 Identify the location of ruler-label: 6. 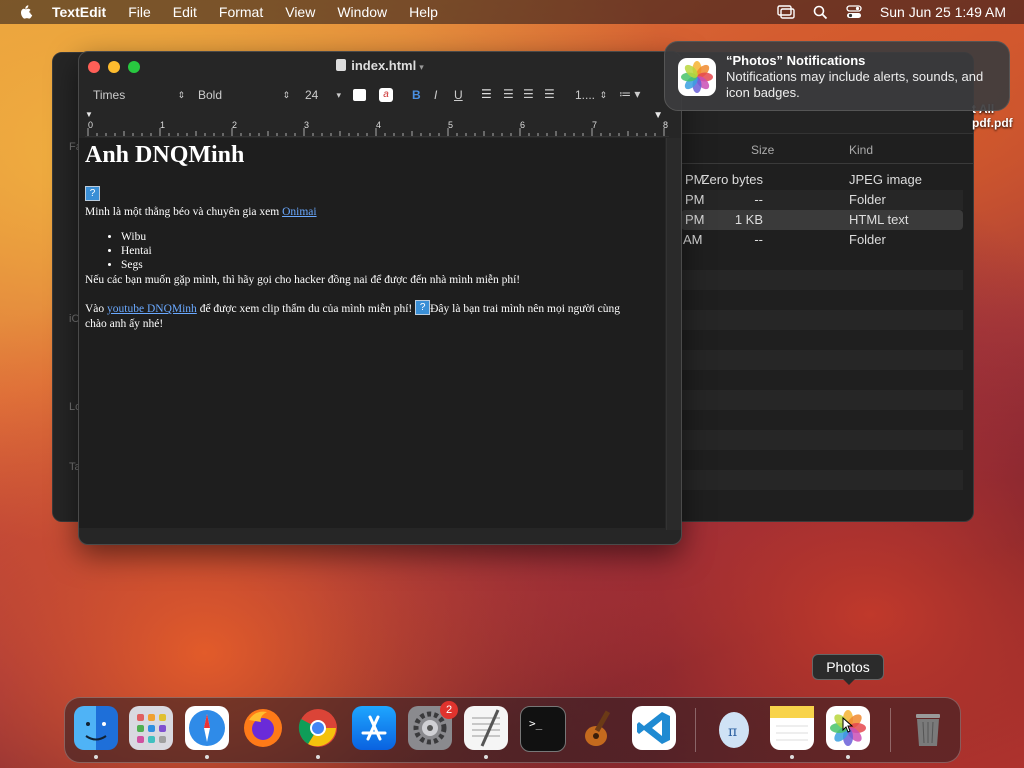
(523, 125).